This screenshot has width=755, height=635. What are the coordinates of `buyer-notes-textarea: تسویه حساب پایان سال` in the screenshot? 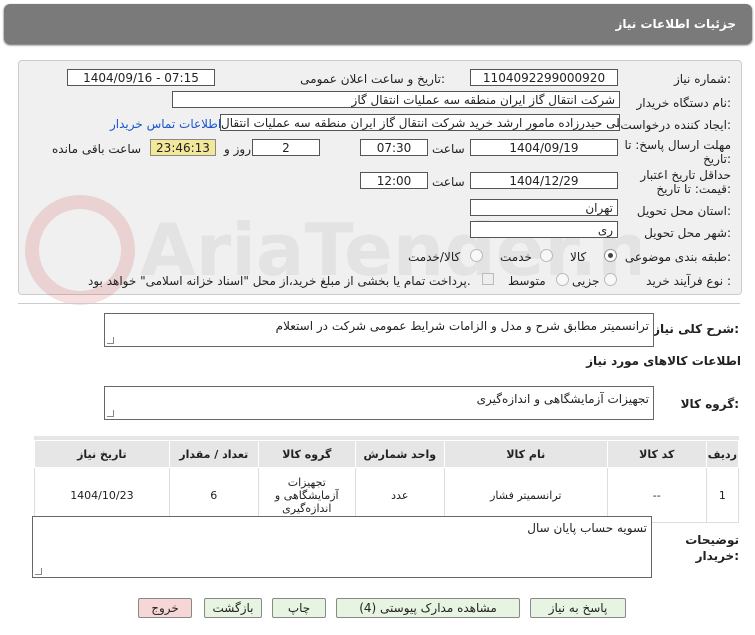 It's located at (342, 547).